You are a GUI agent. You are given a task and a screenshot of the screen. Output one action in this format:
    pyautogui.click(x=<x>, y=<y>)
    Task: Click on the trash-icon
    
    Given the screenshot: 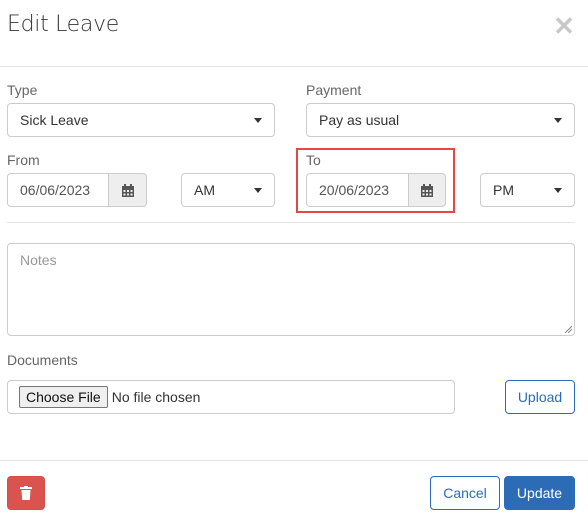 What is the action you would take?
    pyautogui.click(x=26, y=493)
    